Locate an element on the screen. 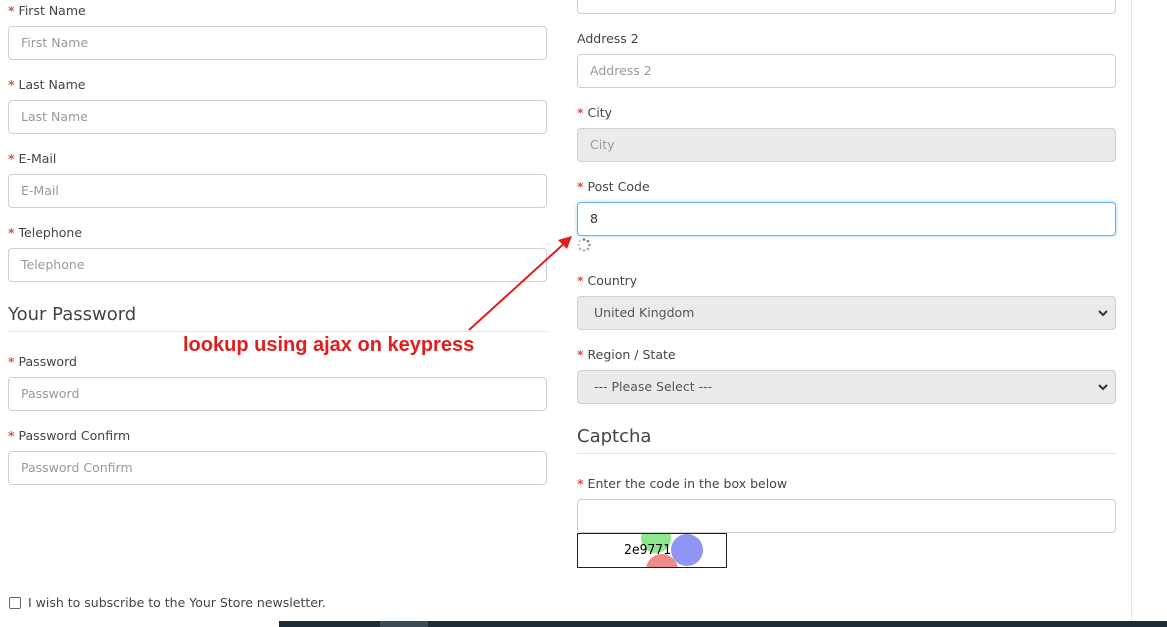 This screenshot has width=1167, height=627. password-confirm-label: * Password Confirm is located at coordinates (69, 435).